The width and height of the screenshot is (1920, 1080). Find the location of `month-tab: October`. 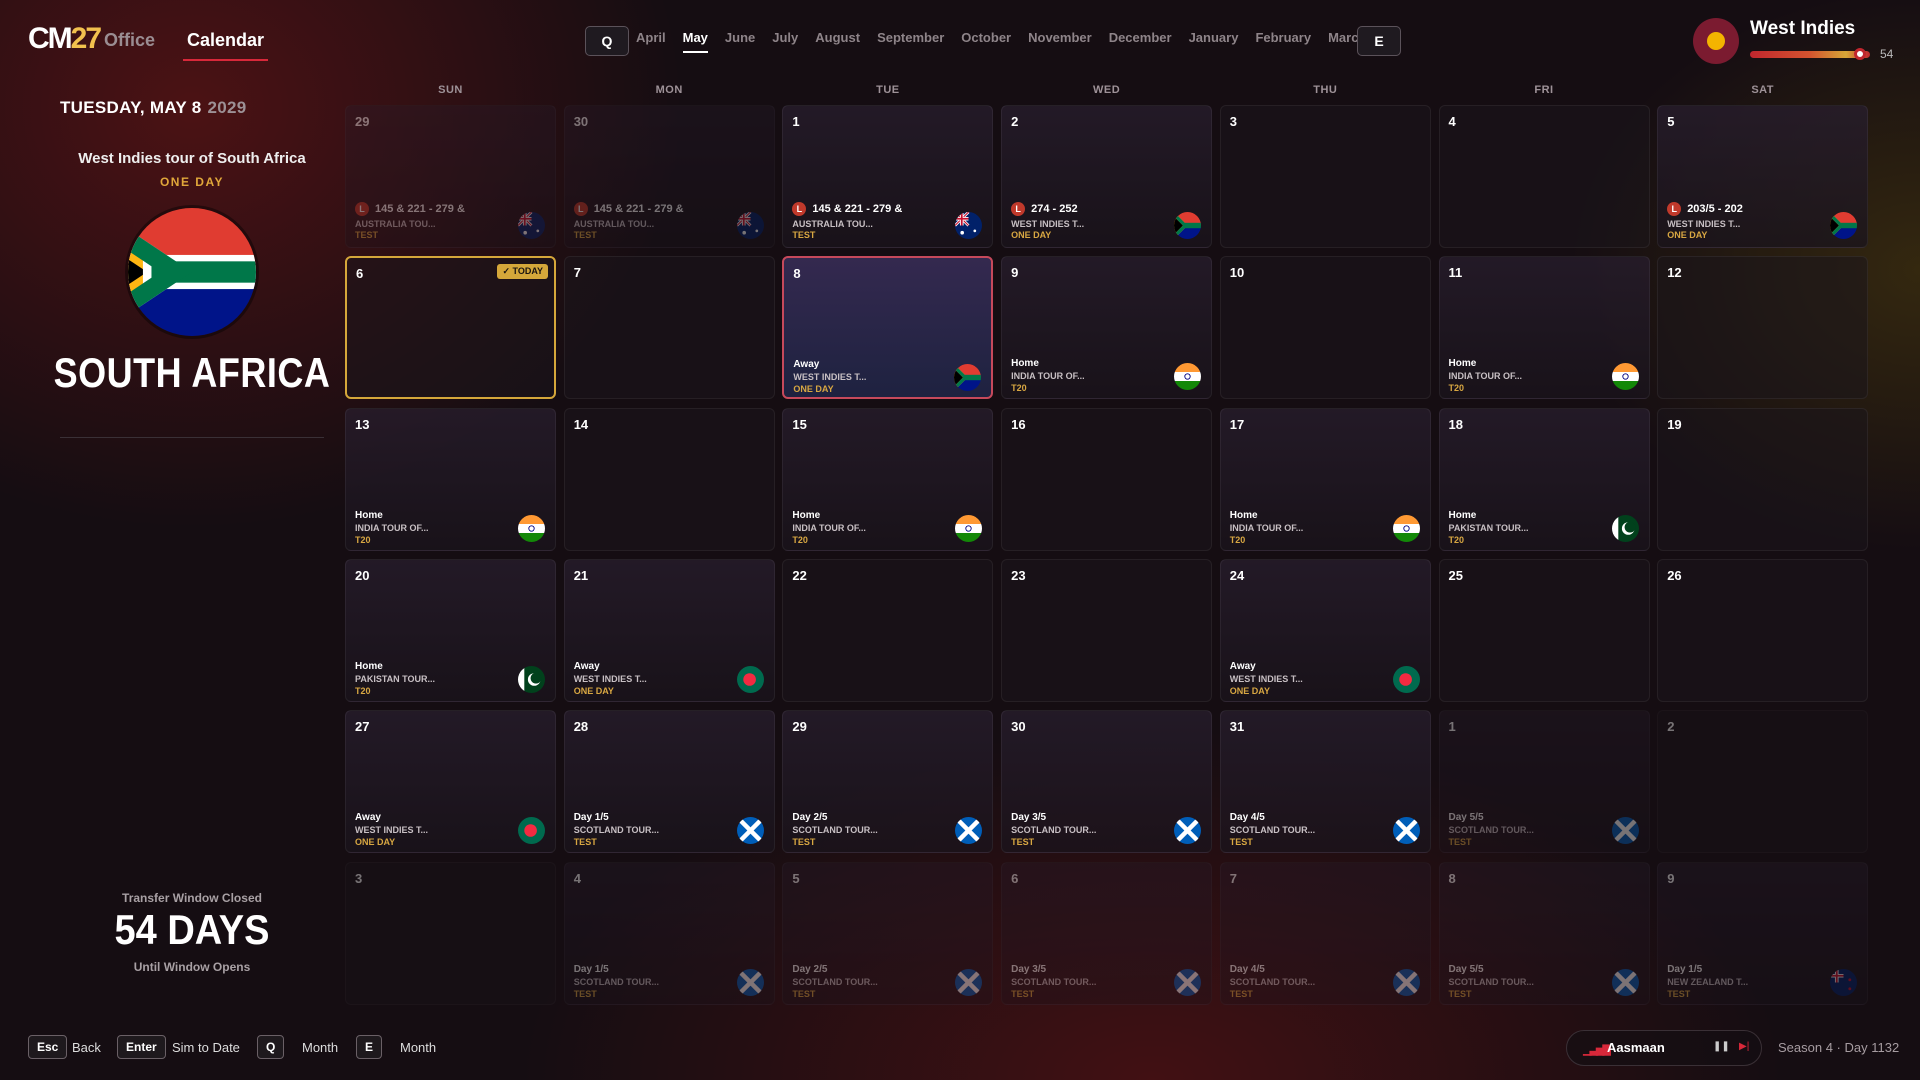

month-tab: October is located at coordinates (986, 37).